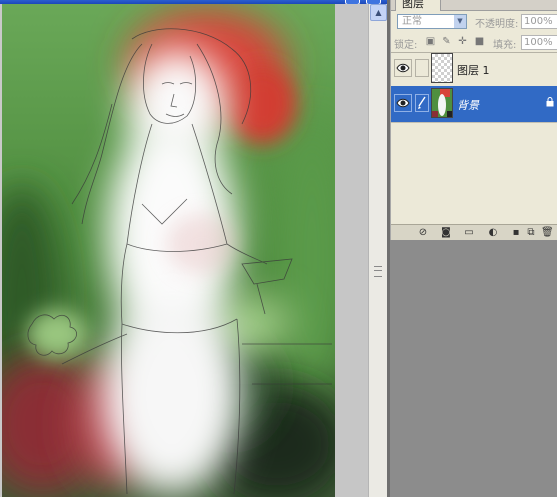  Describe the element at coordinates (378, 271) in the screenshot. I see `scroll-grip-icon` at that location.